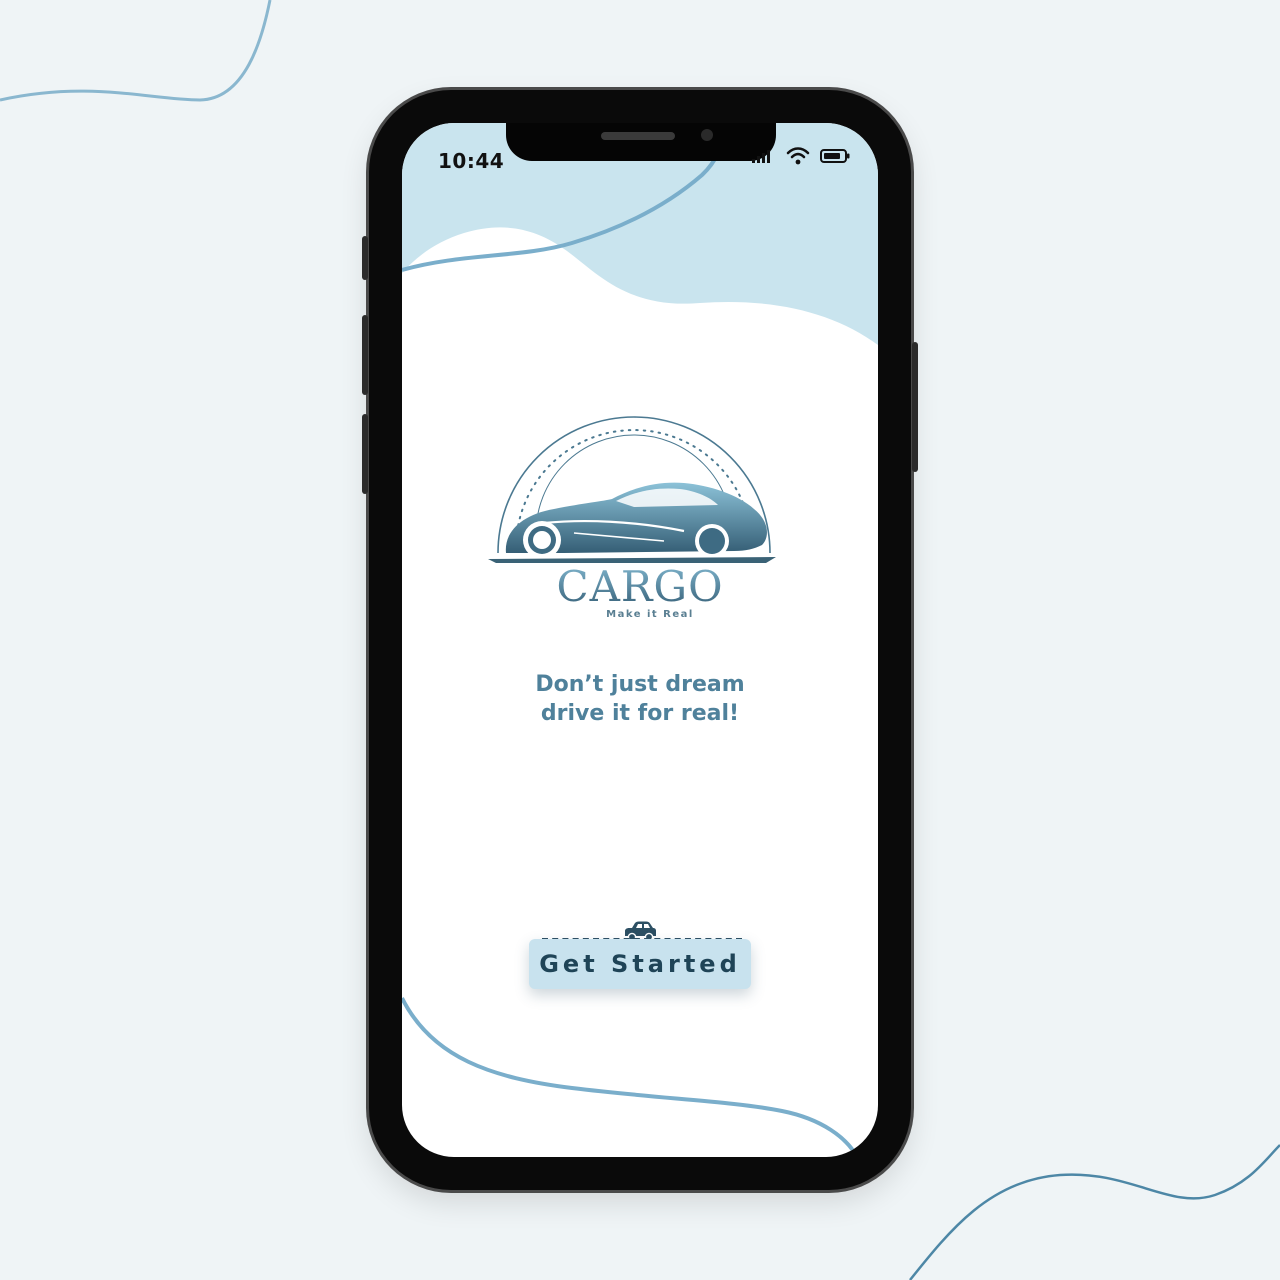 The image size is (1280, 1280). What do you see at coordinates (365, 258) in the screenshot?
I see `phone-silent-switch` at bounding box center [365, 258].